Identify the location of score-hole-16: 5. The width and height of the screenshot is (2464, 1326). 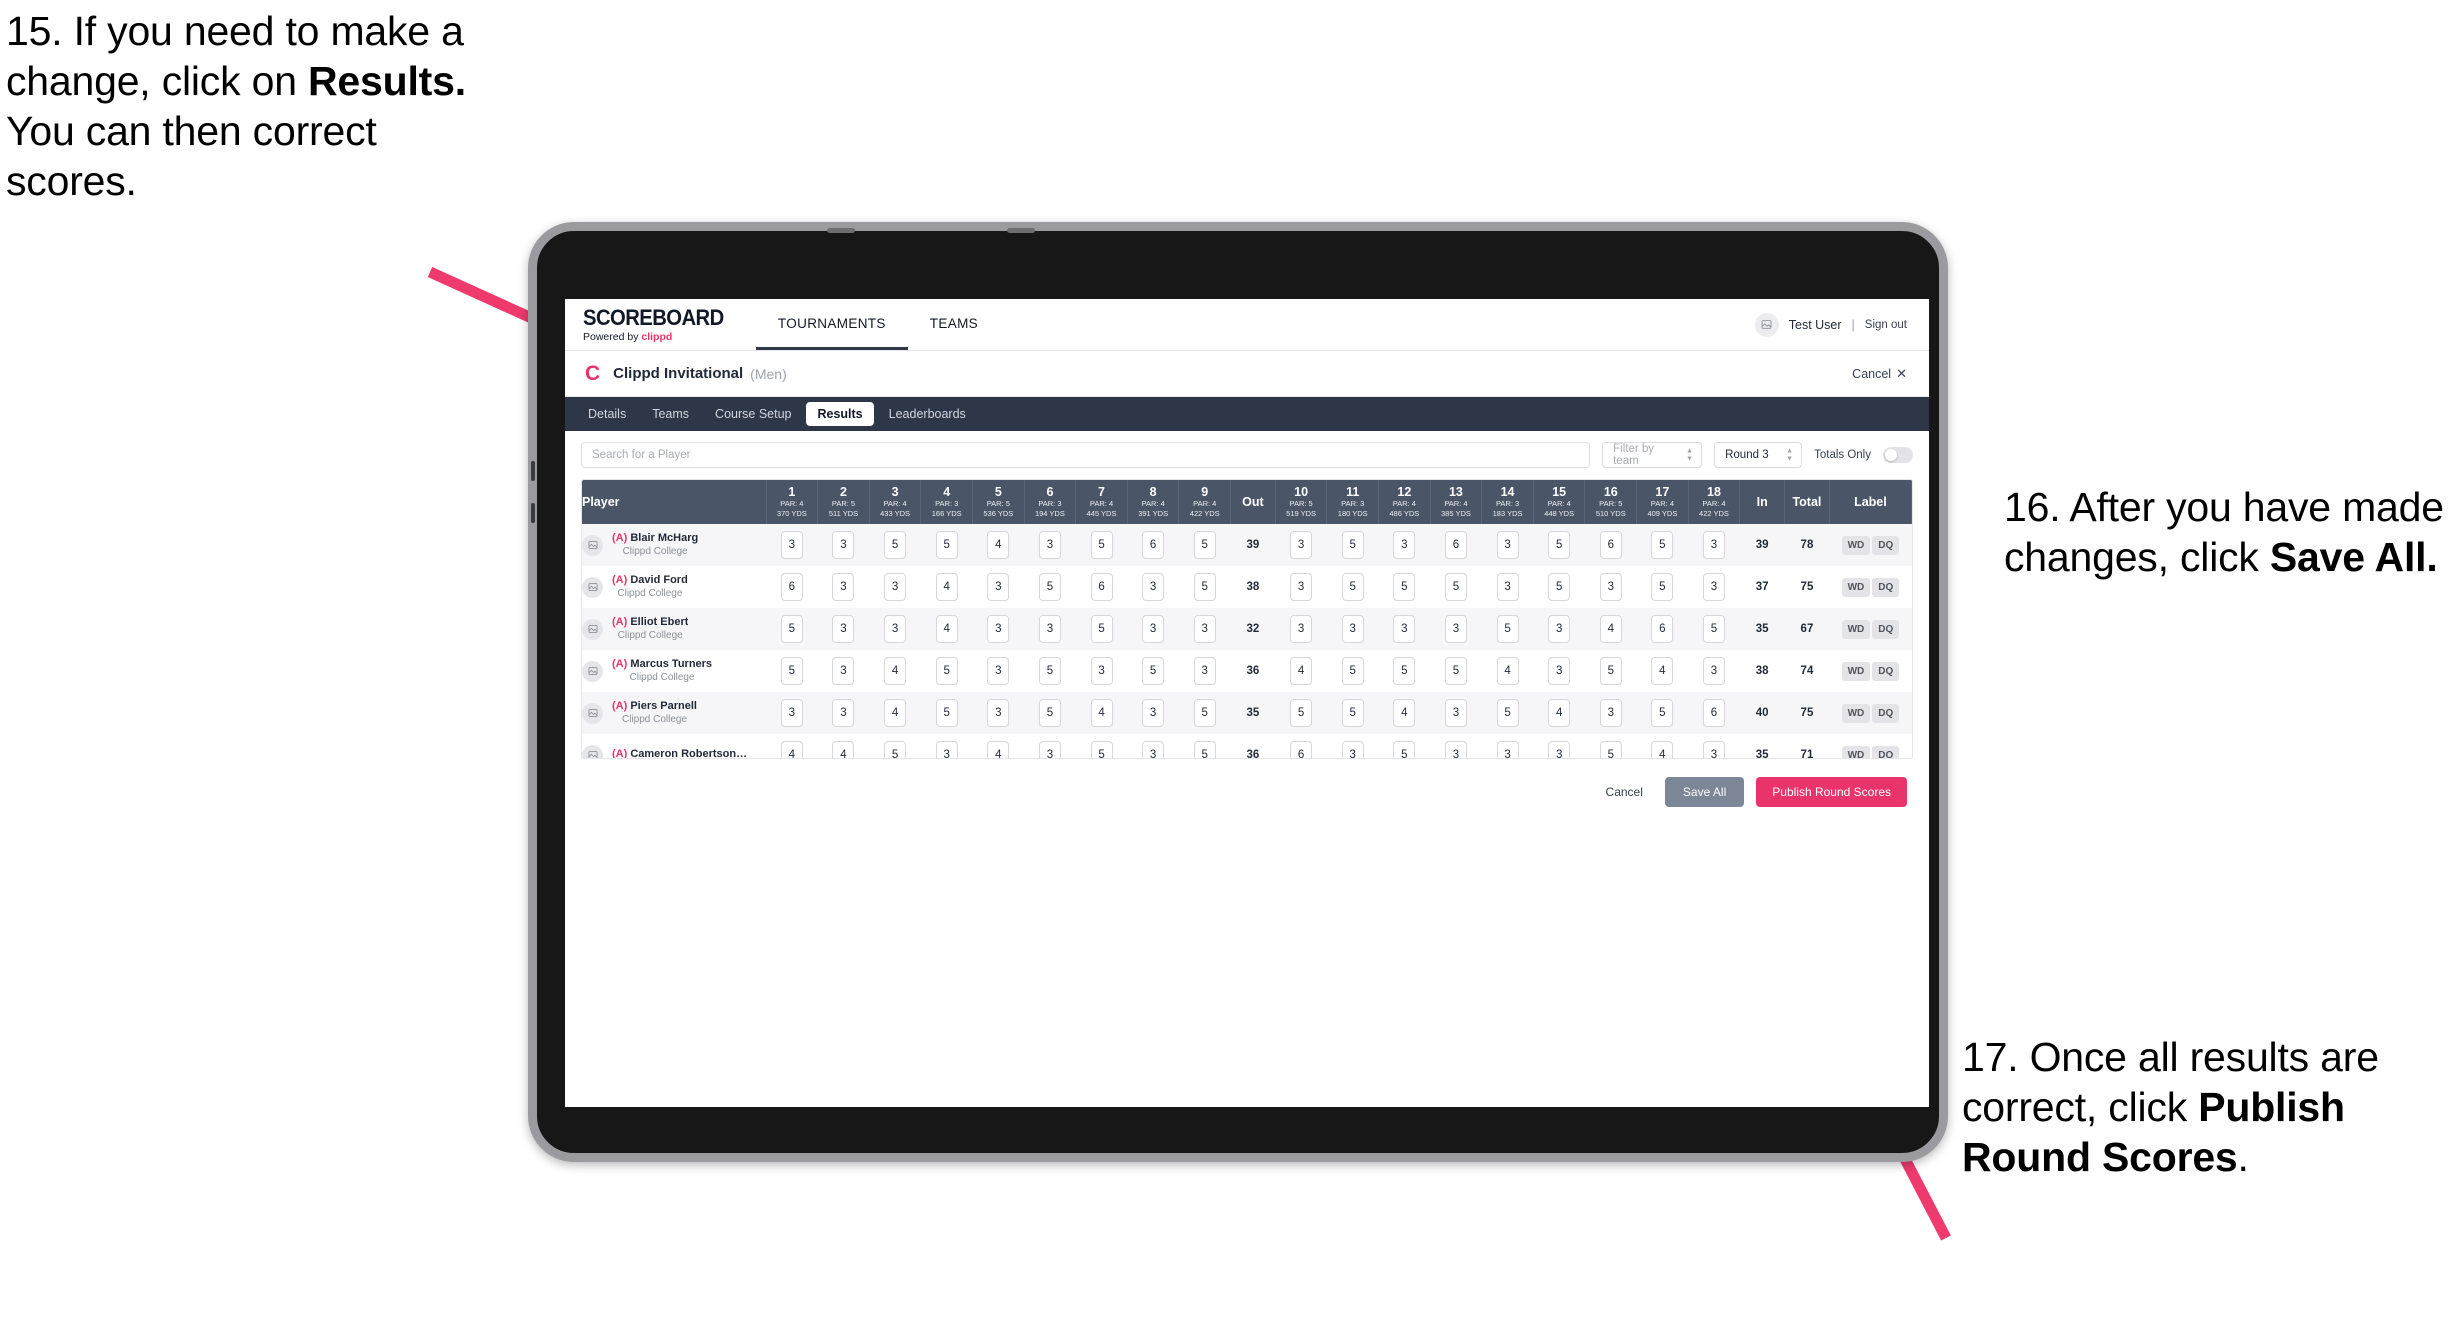
(1611, 746).